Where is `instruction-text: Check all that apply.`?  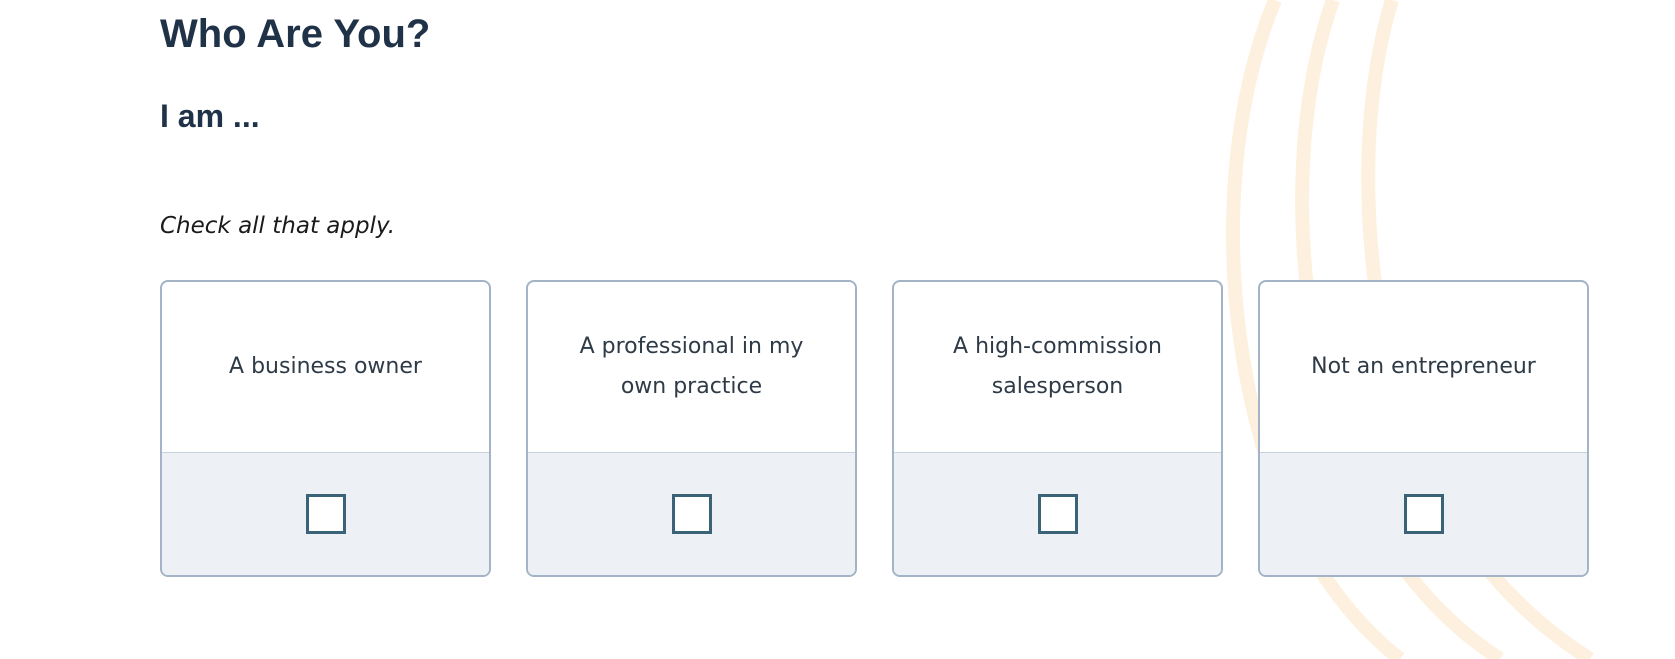 instruction-text: Check all that apply. is located at coordinates (278, 226).